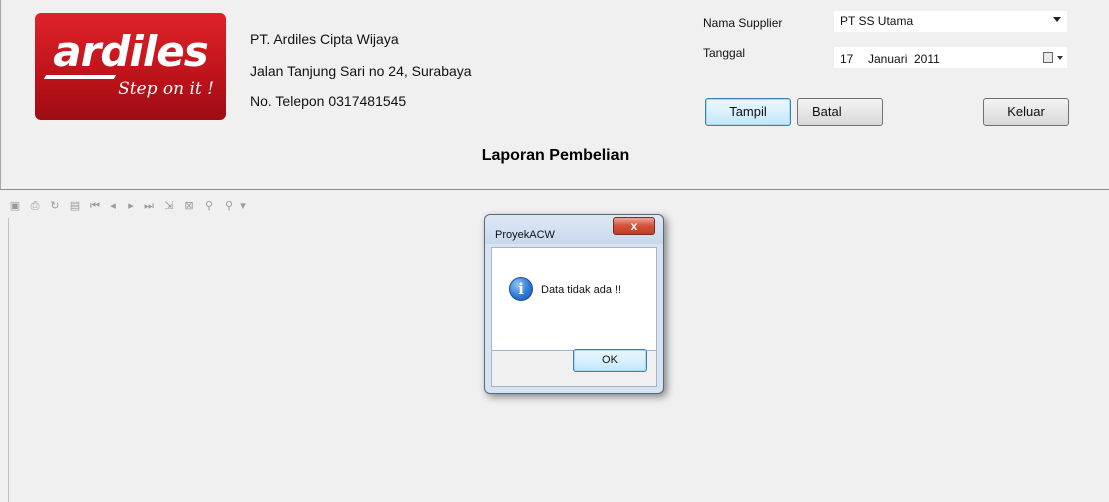 Image resolution: width=1109 pixels, height=502 pixels. I want to click on company-name: PT. Ardiles Cipta Wijaya, so click(324, 39).